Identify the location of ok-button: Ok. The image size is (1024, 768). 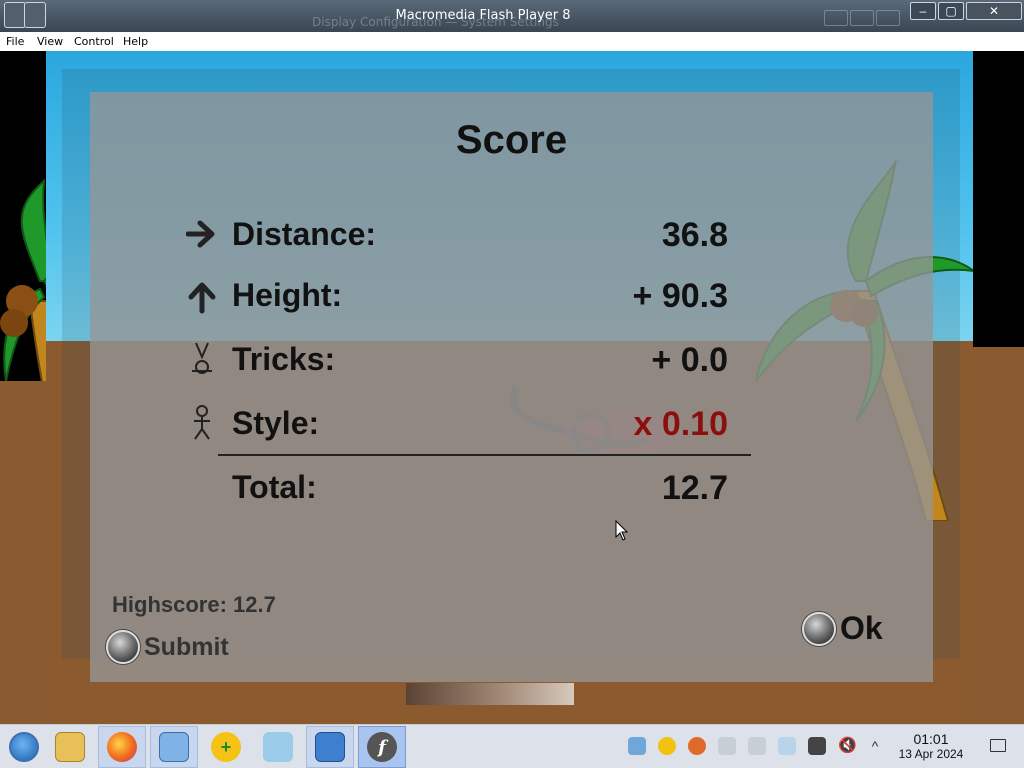
(842, 628).